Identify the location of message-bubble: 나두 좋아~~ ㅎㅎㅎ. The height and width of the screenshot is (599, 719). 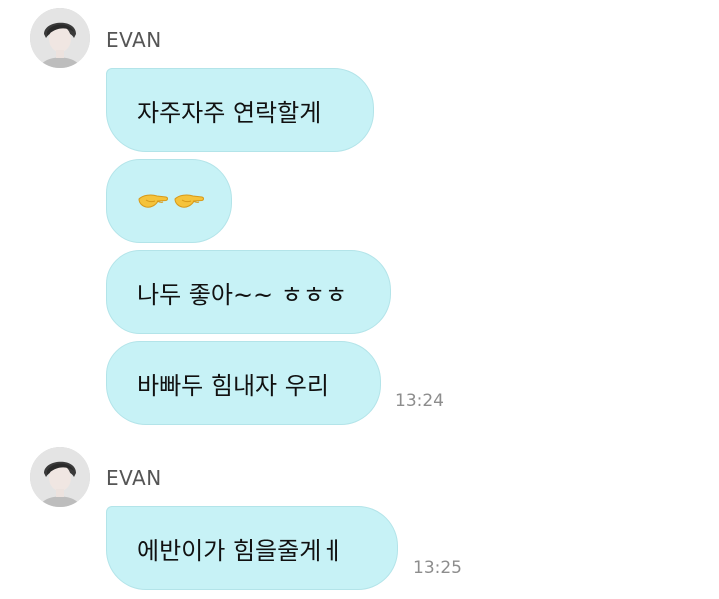
(248, 292).